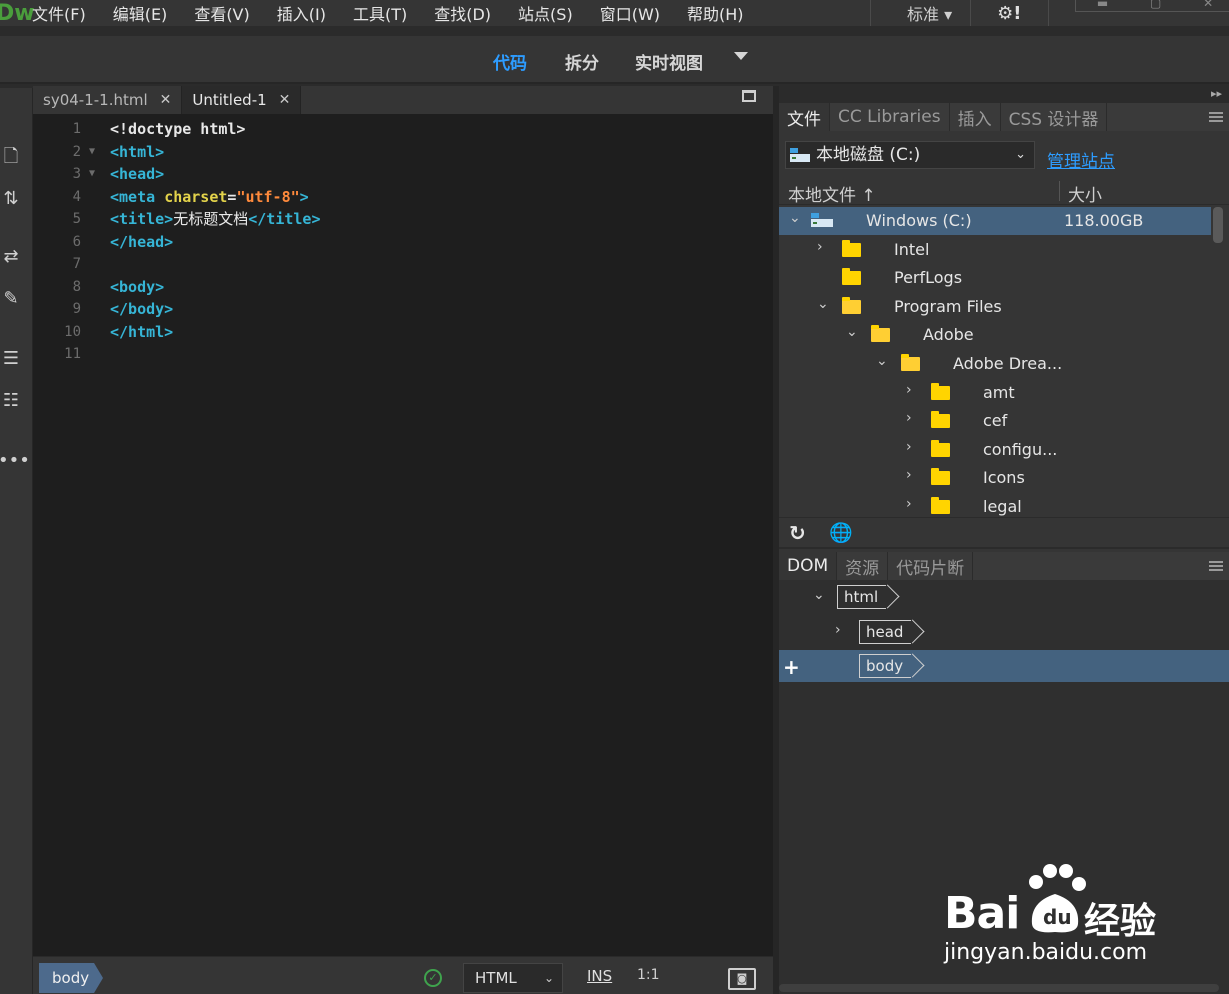 Image resolution: width=1229 pixels, height=994 pixels. What do you see at coordinates (929, 13) in the screenshot?
I see `workspace-switcher: 标准 ▾` at bounding box center [929, 13].